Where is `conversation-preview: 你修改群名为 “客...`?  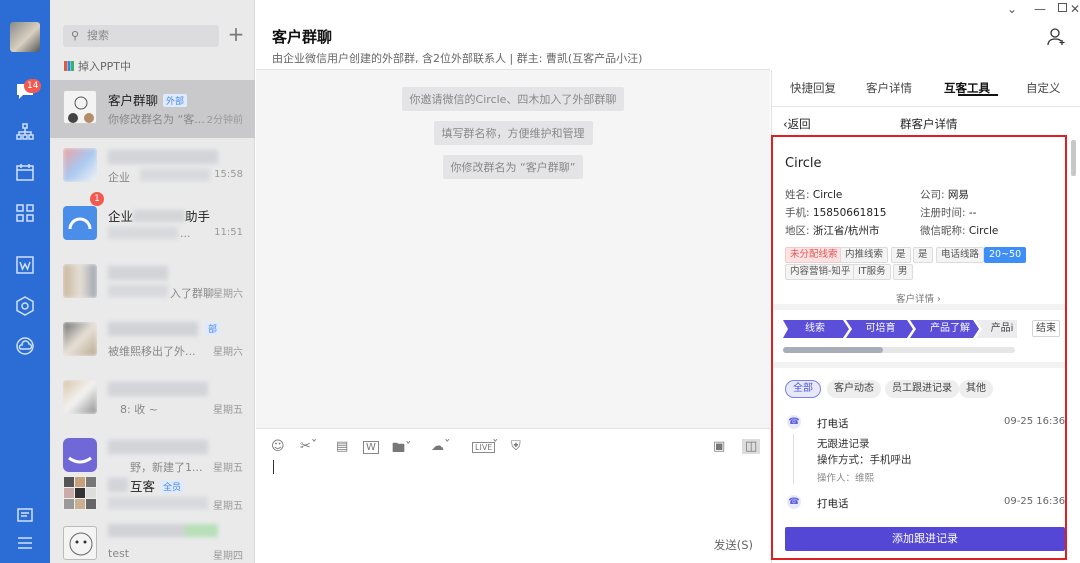 conversation-preview: 你修改群名为 “客... is located at coordinates (156, 119).